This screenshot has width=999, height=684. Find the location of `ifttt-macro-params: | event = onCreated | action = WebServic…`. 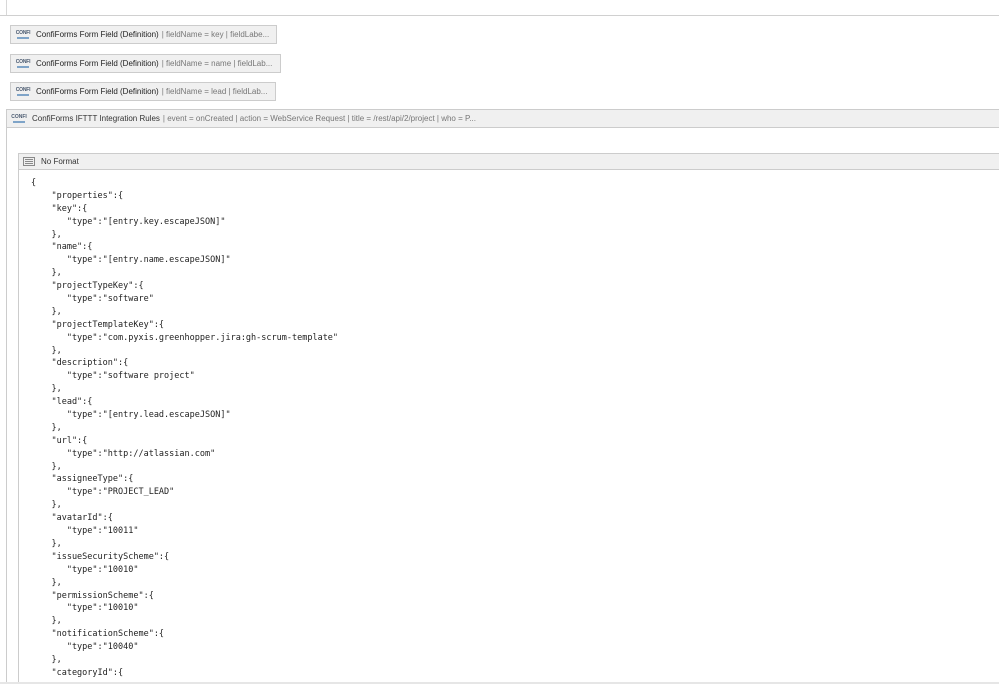

ifttt-macro-params: | event = onCreated | action = WebServic… is located at coordinates (319, 118).